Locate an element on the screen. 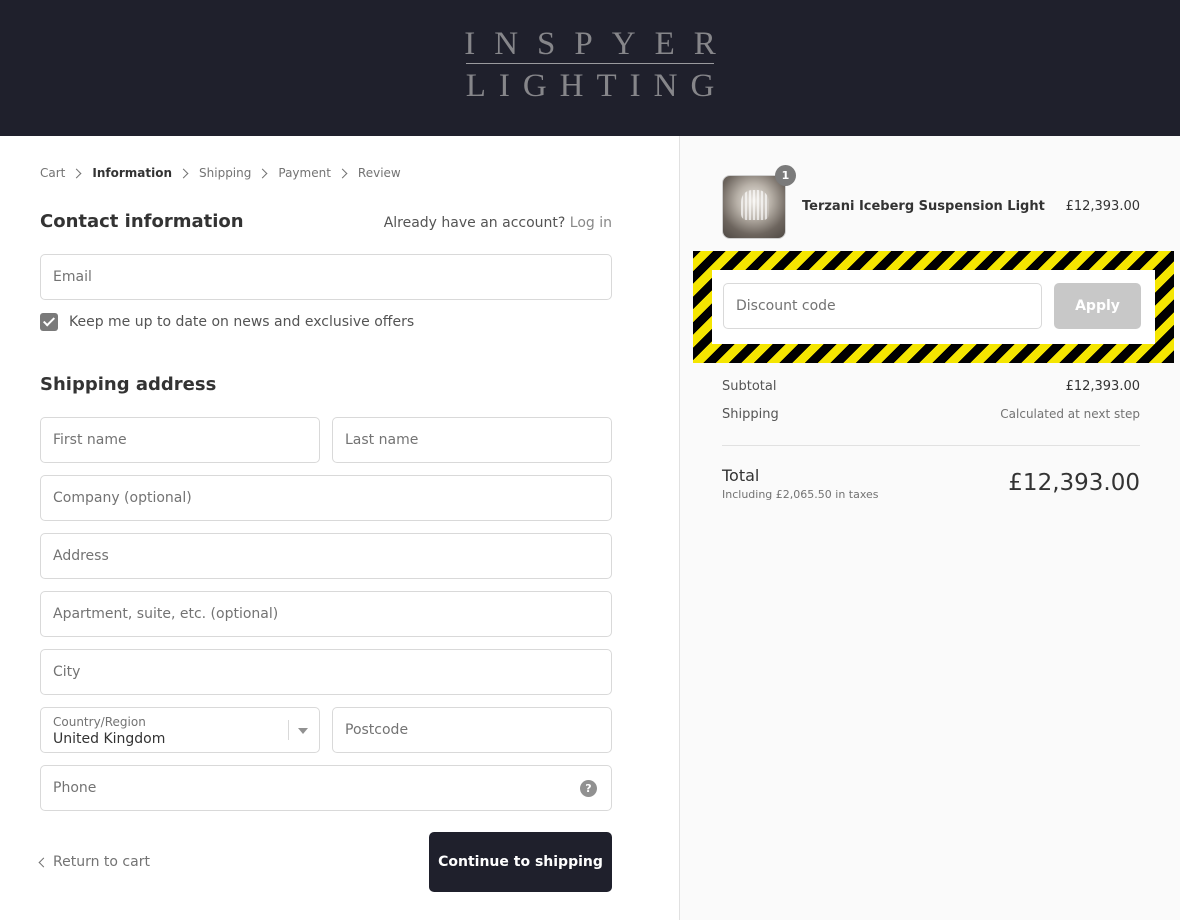 The width and height of the screenshot is (1180, 920). continue-to-shipping-button: Continue to shipping is located at coordinates (520, 862).